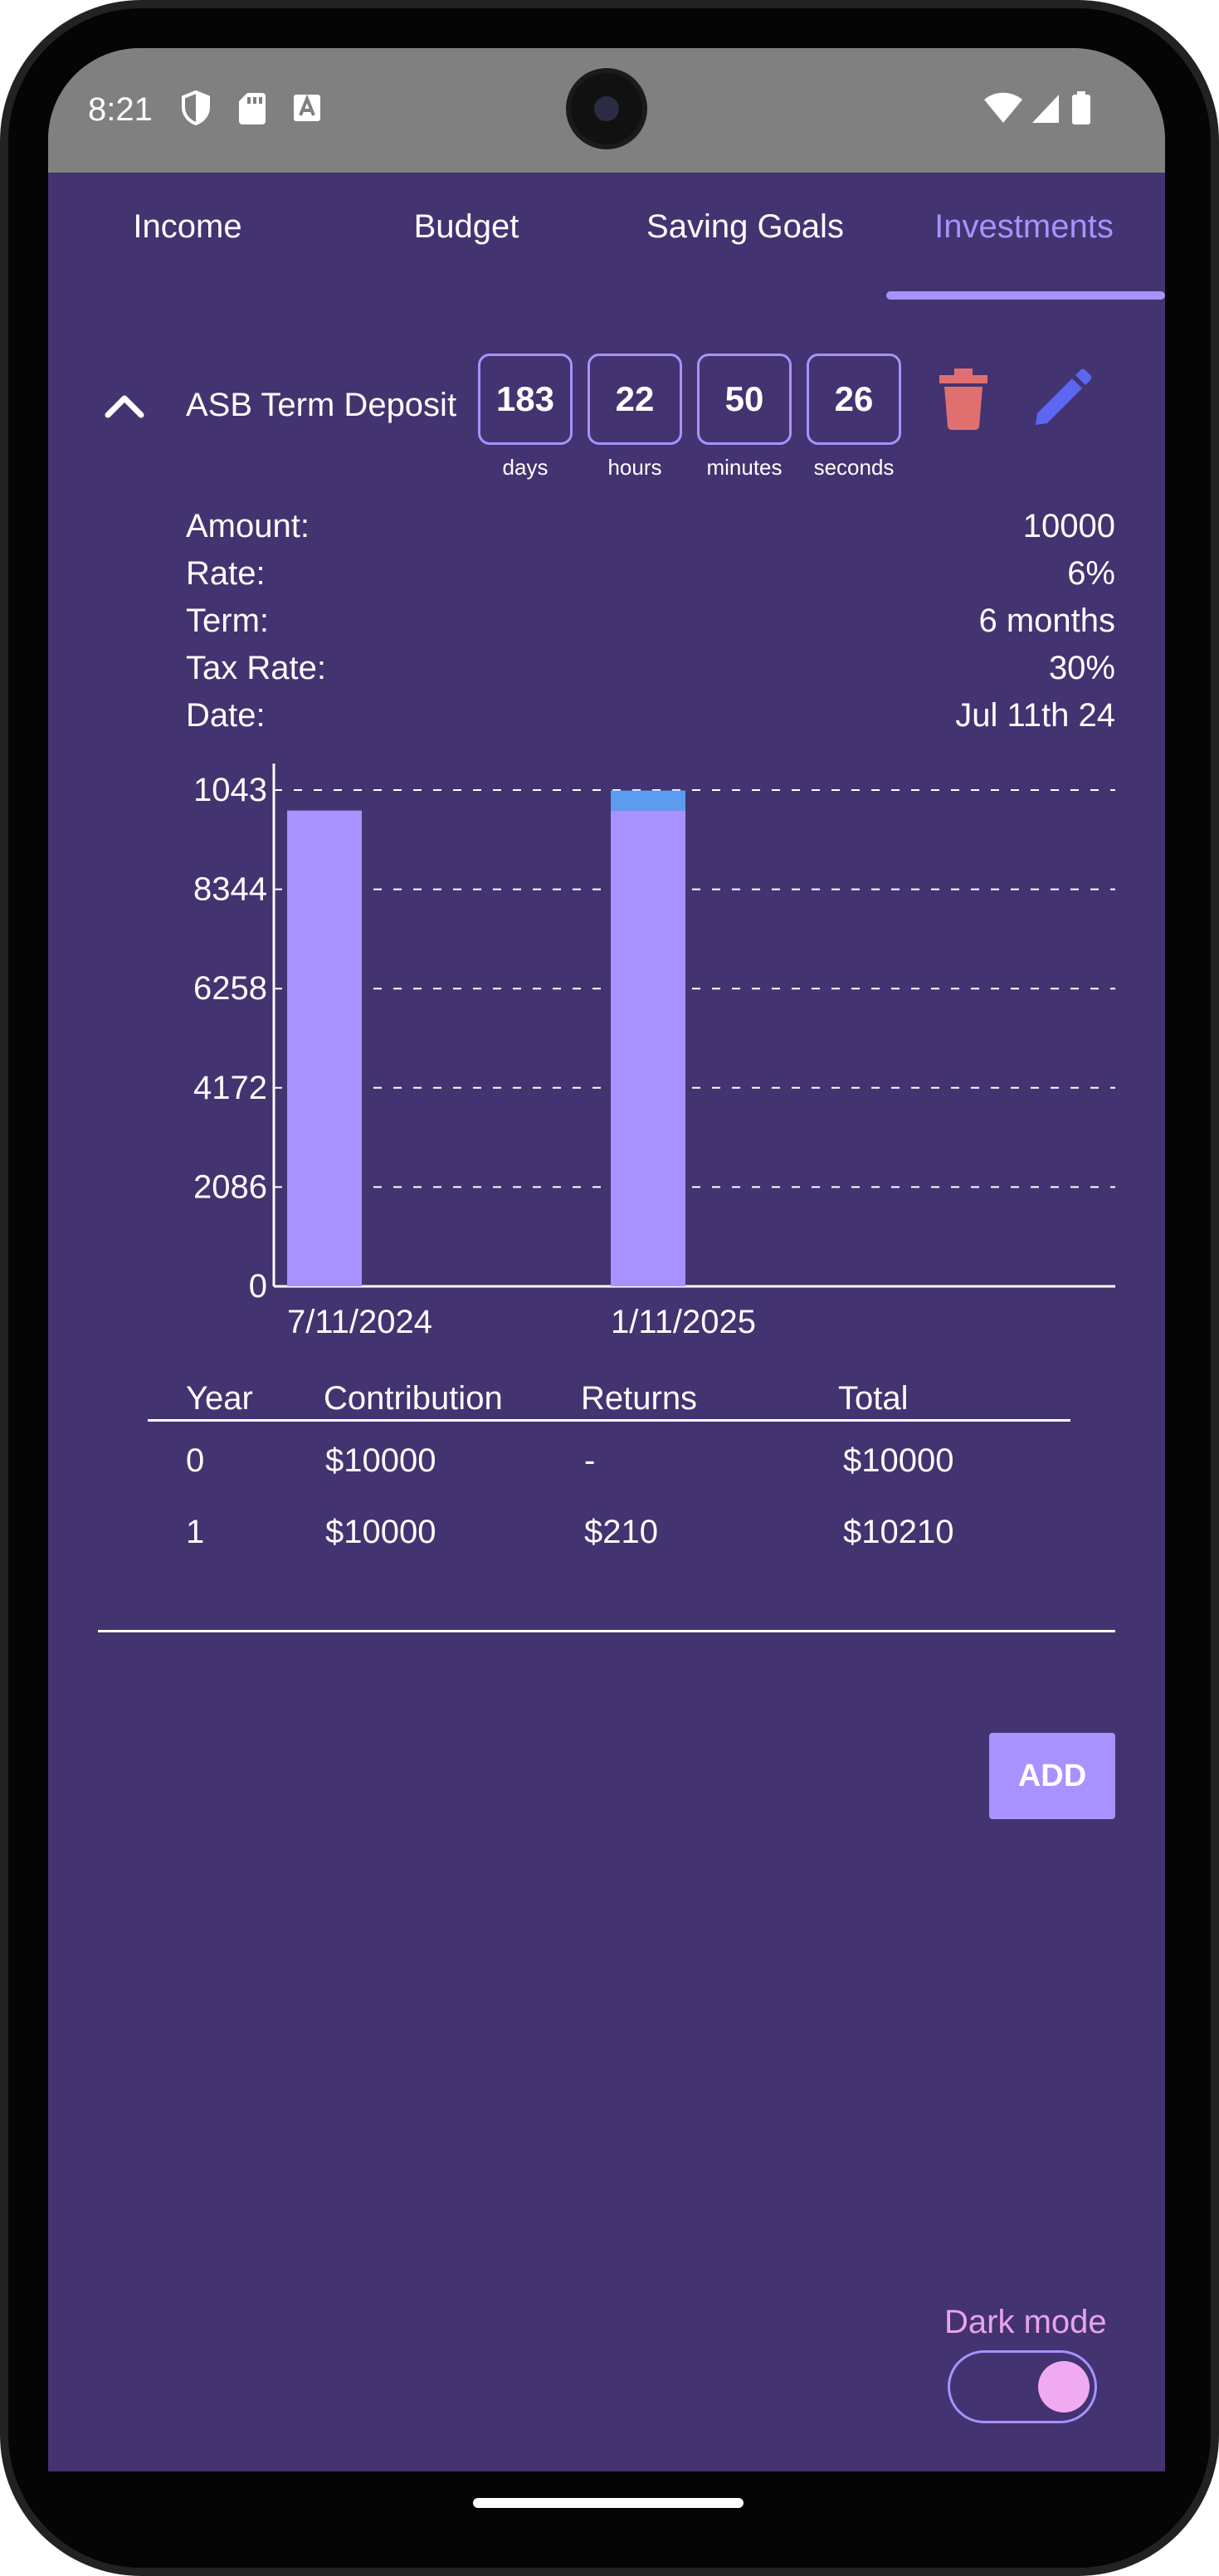 Image resolution: width=1219 pixels, height=2576 pixels. I want to click on table-header-contribution: Contribution, so click(414, 1399).